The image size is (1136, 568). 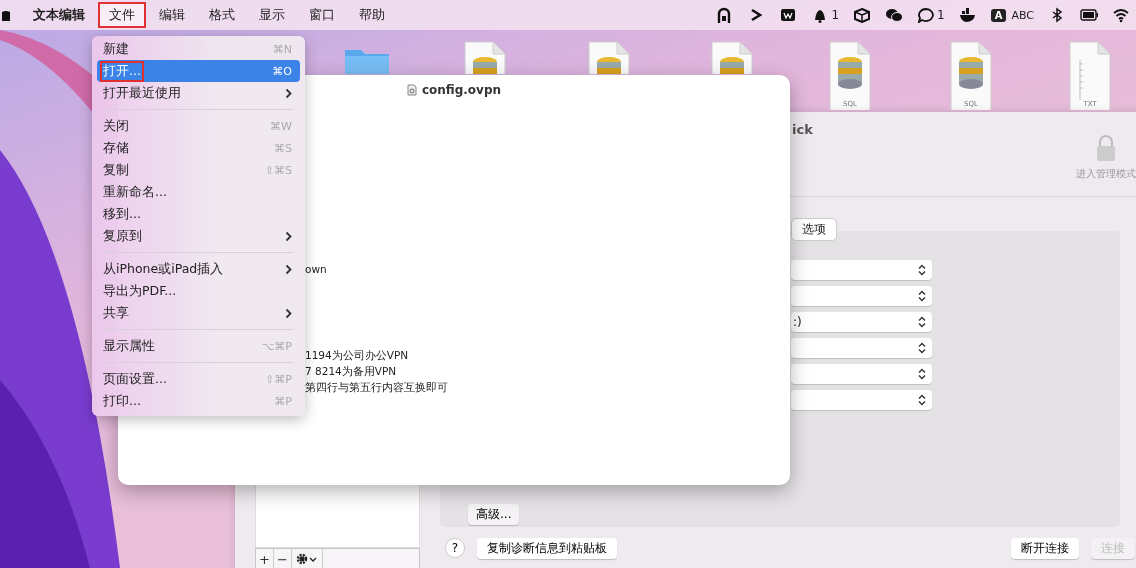 What do you see at coordinates (198, 379) in the screenshot?
I see `menu-item: 页面设置... ⇧⌘P` at bounding box center [198, 379].